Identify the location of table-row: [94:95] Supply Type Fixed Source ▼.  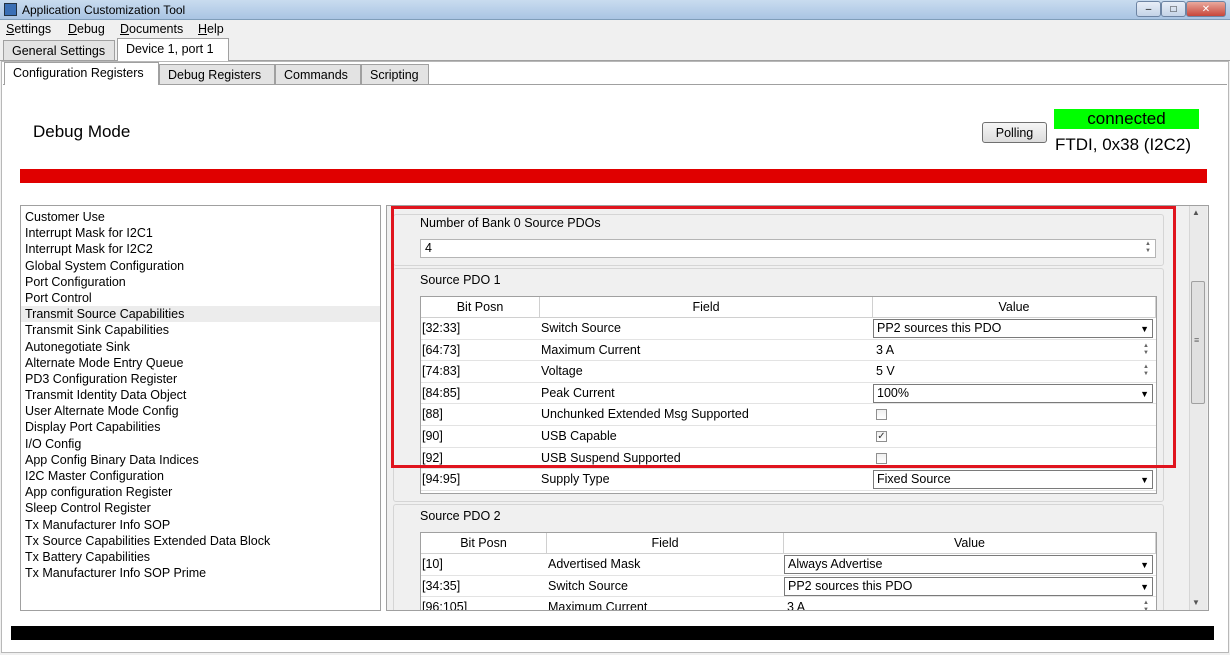
(788, 480).